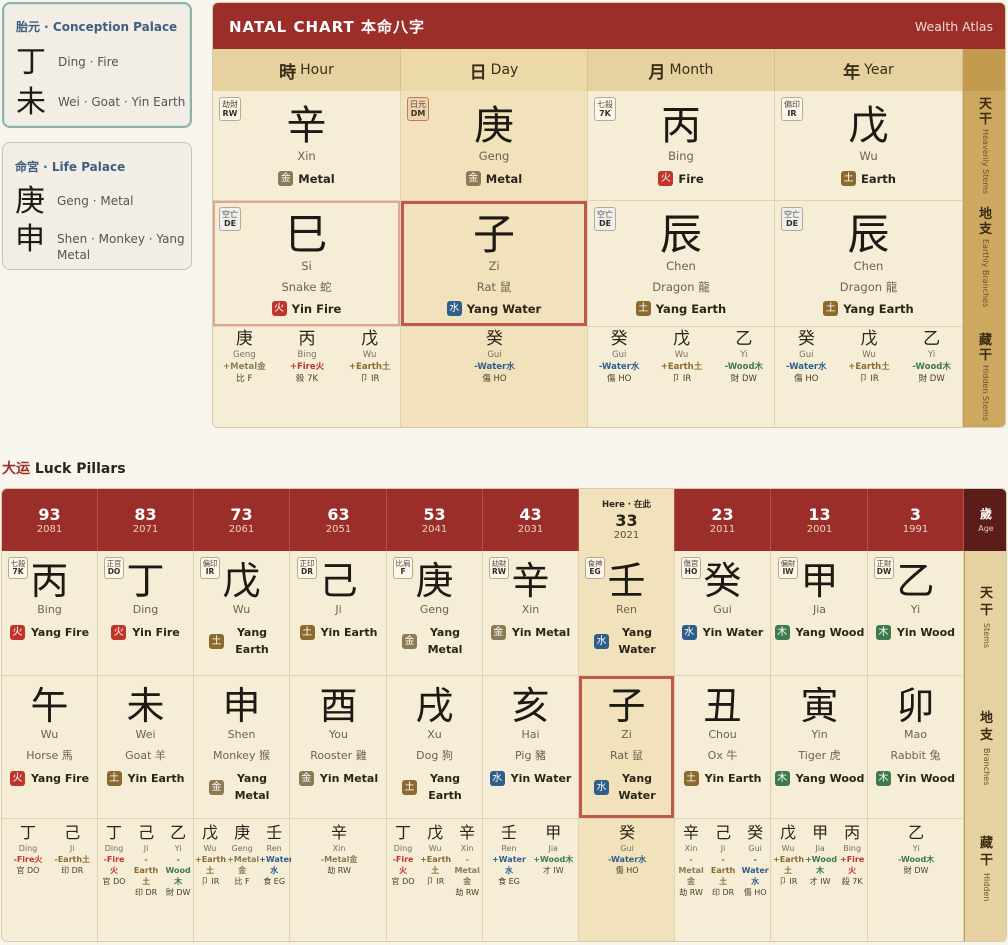 The height and width of the screenshot is (945, 1008). What do you see at coordinates (403, 865) in the screenshot?
I see `hidden-element: -Fire 火` at bounding box center [403, 865].